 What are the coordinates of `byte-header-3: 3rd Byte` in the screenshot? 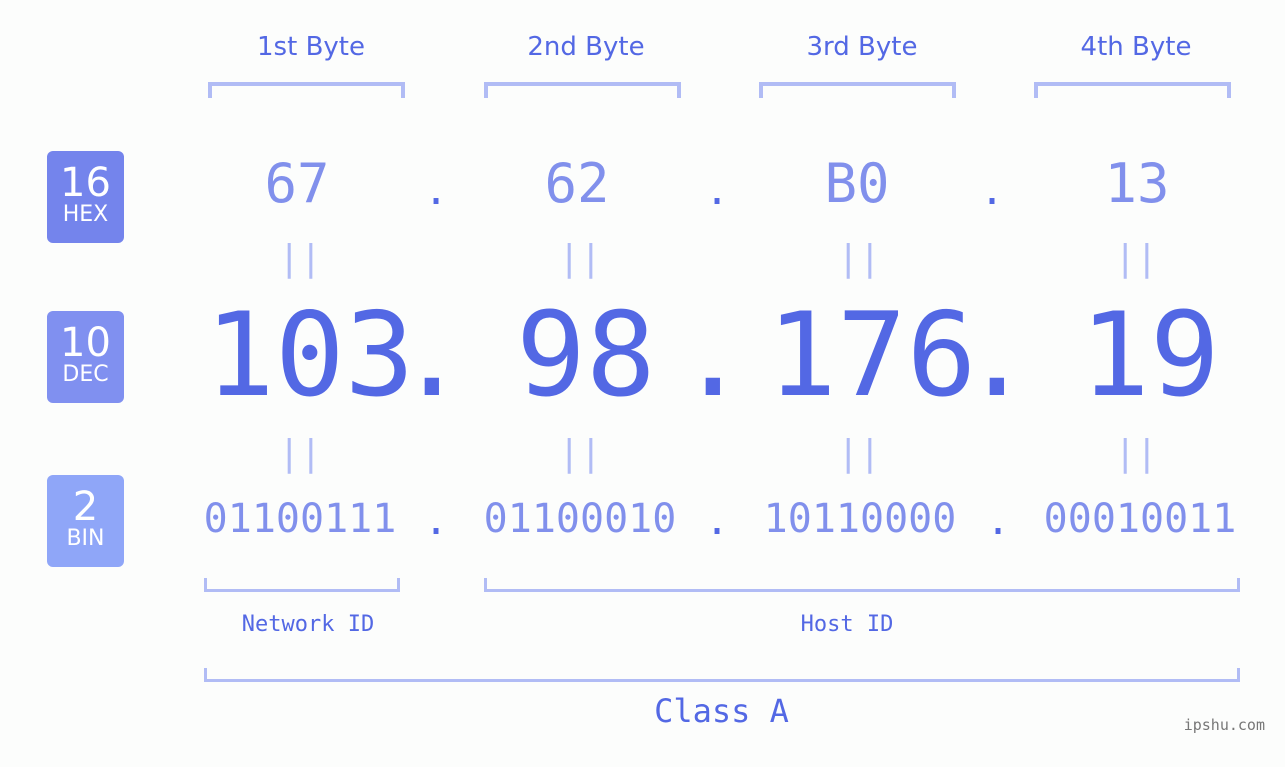 It's located at (862, 47).